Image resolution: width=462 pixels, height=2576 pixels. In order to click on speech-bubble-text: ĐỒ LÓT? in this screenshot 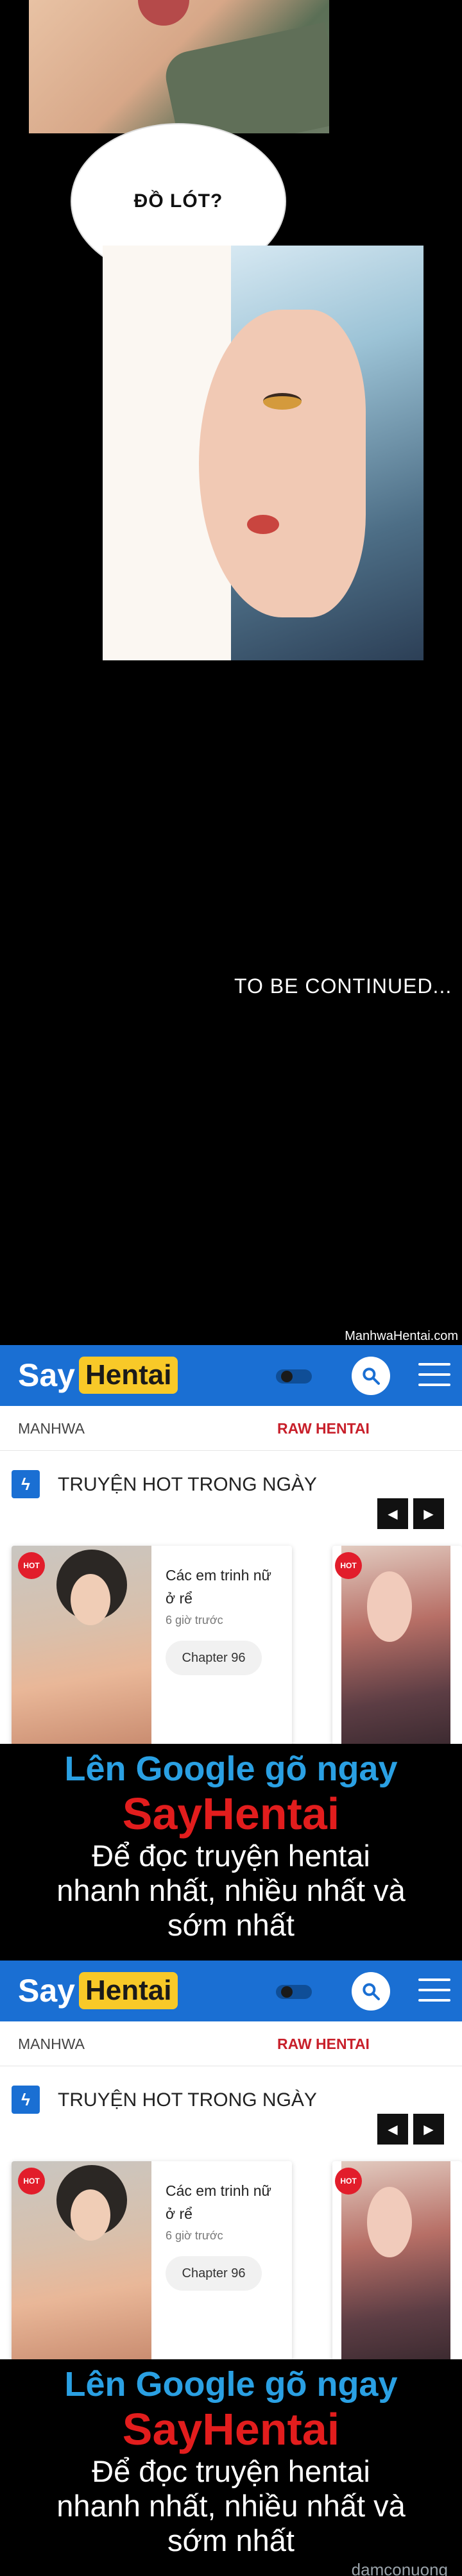, I will do `click(178, 201)`.